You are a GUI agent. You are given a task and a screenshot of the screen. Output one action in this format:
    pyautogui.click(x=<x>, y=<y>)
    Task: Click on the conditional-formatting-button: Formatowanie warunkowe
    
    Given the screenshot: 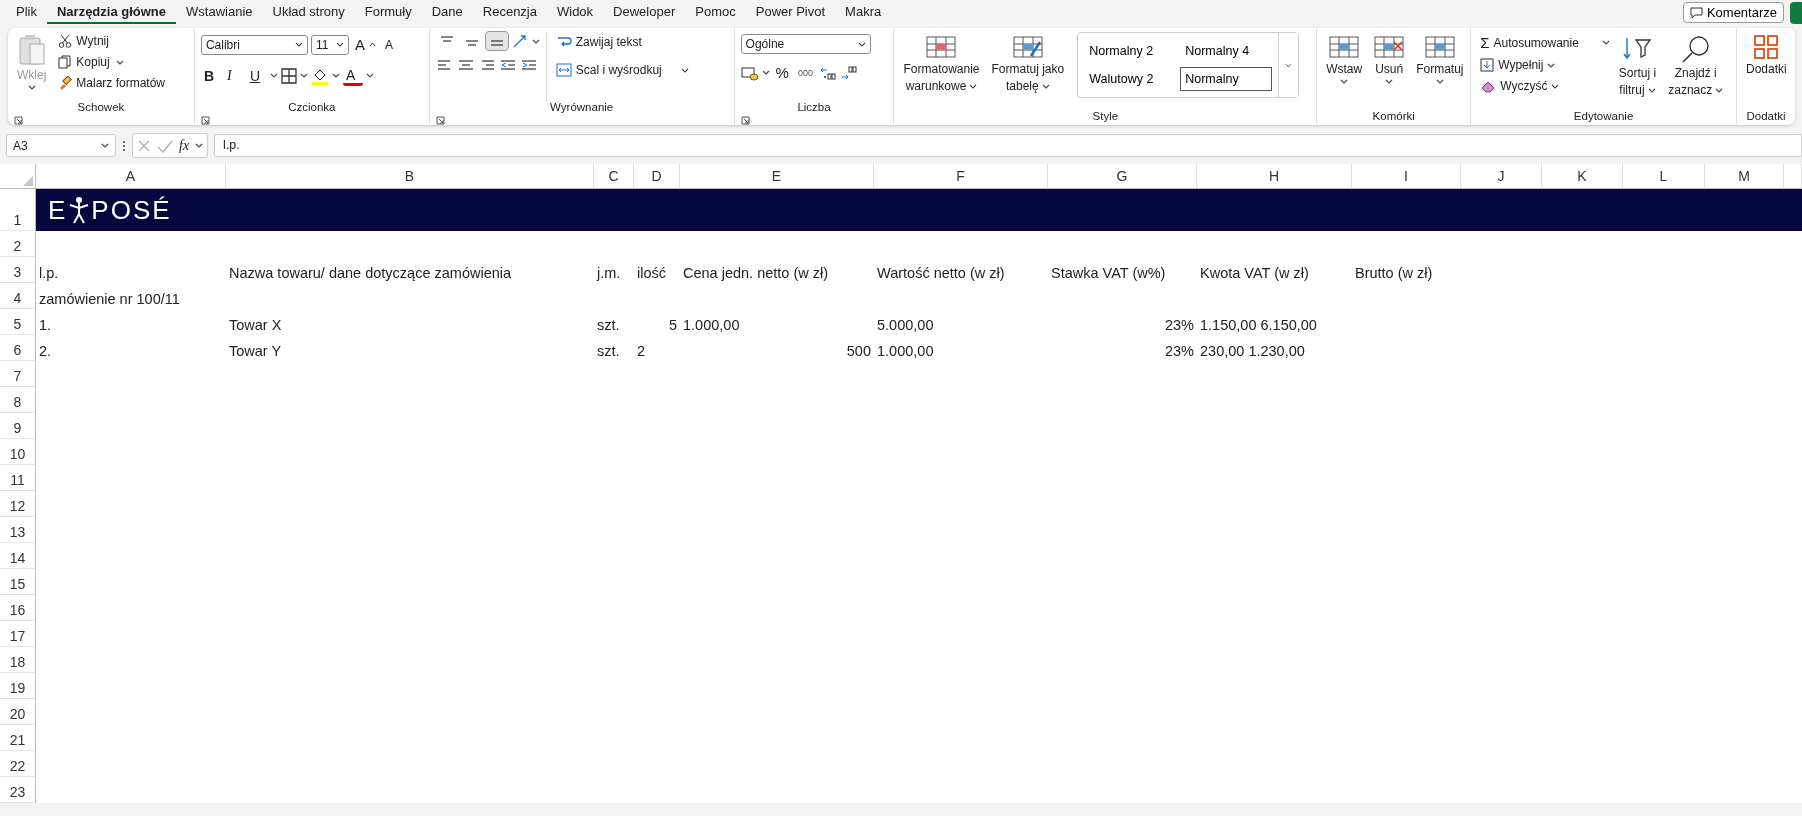 What is the action you would take?
    pyautogui.click(x=941, y=64)
    